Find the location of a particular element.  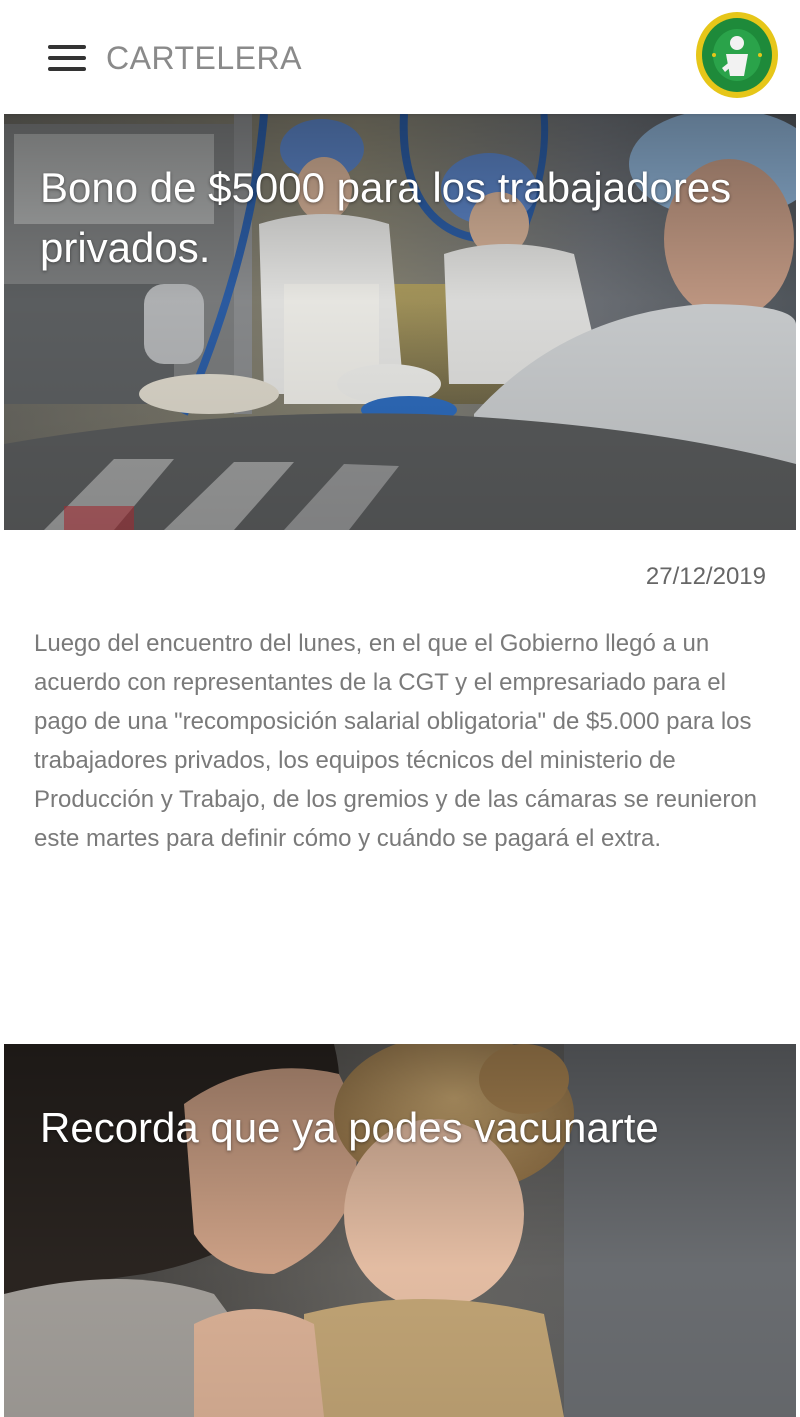

app-title: CARTELERA is located at coordinates (204, 58).